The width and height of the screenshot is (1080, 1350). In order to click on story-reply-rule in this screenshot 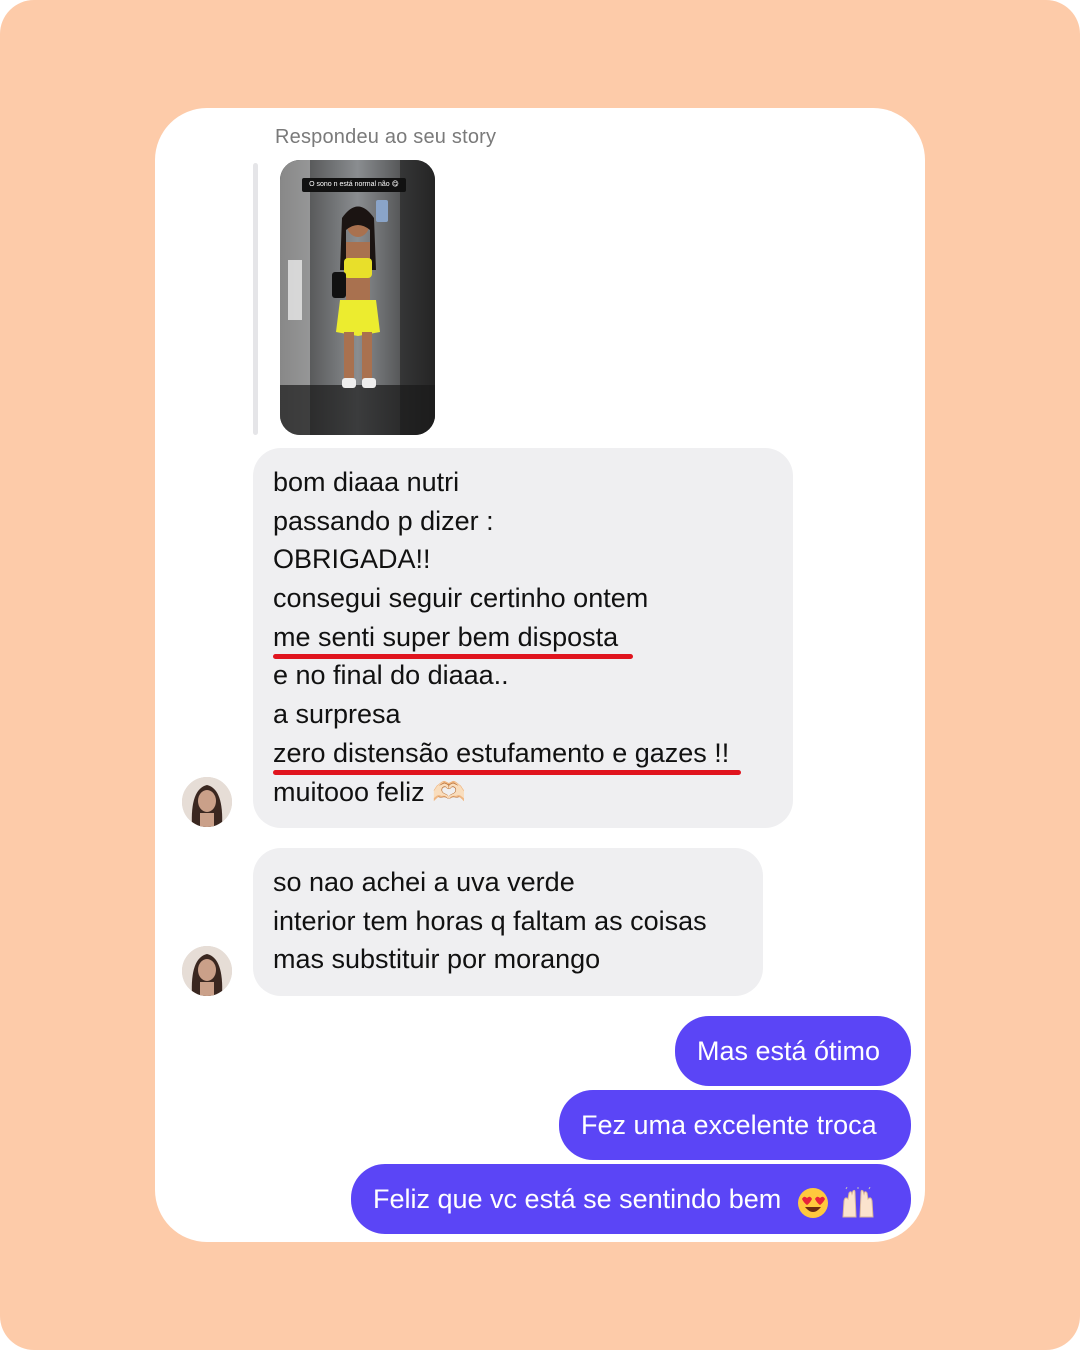, I will do `click(255, 299)`.